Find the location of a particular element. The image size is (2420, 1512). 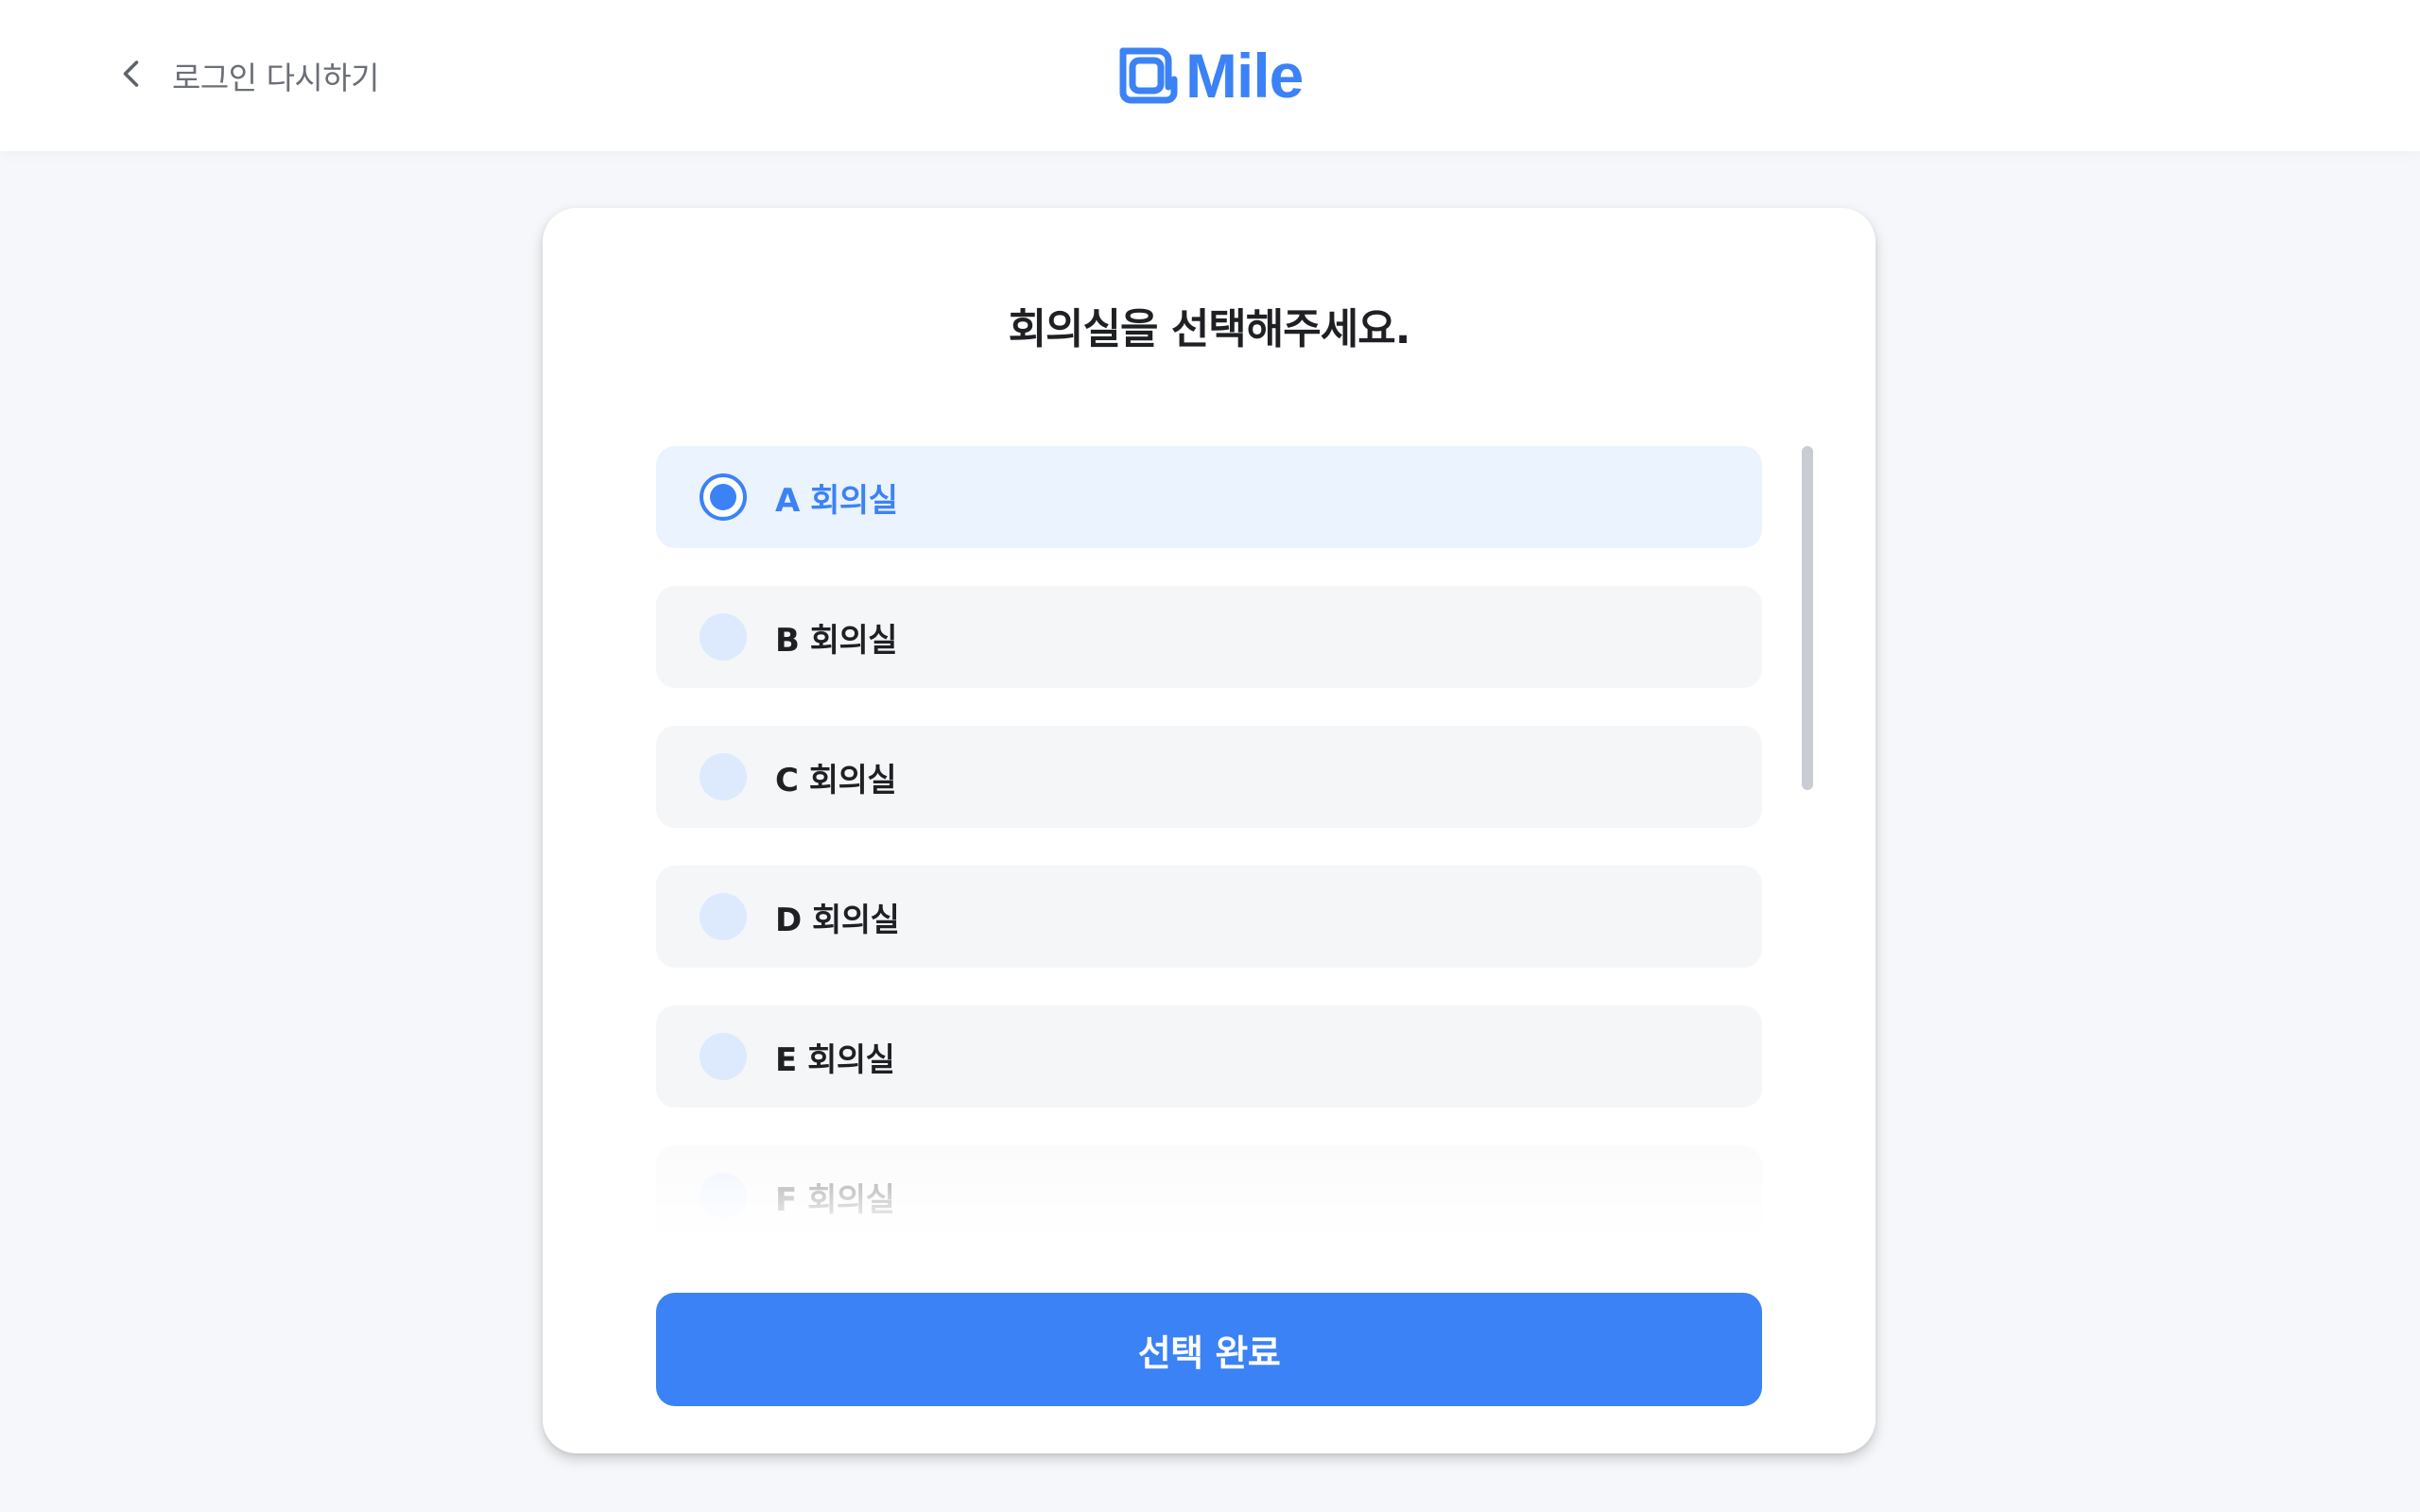

room-option-e: E 회의실 is located at coordinates (1209, 1056).